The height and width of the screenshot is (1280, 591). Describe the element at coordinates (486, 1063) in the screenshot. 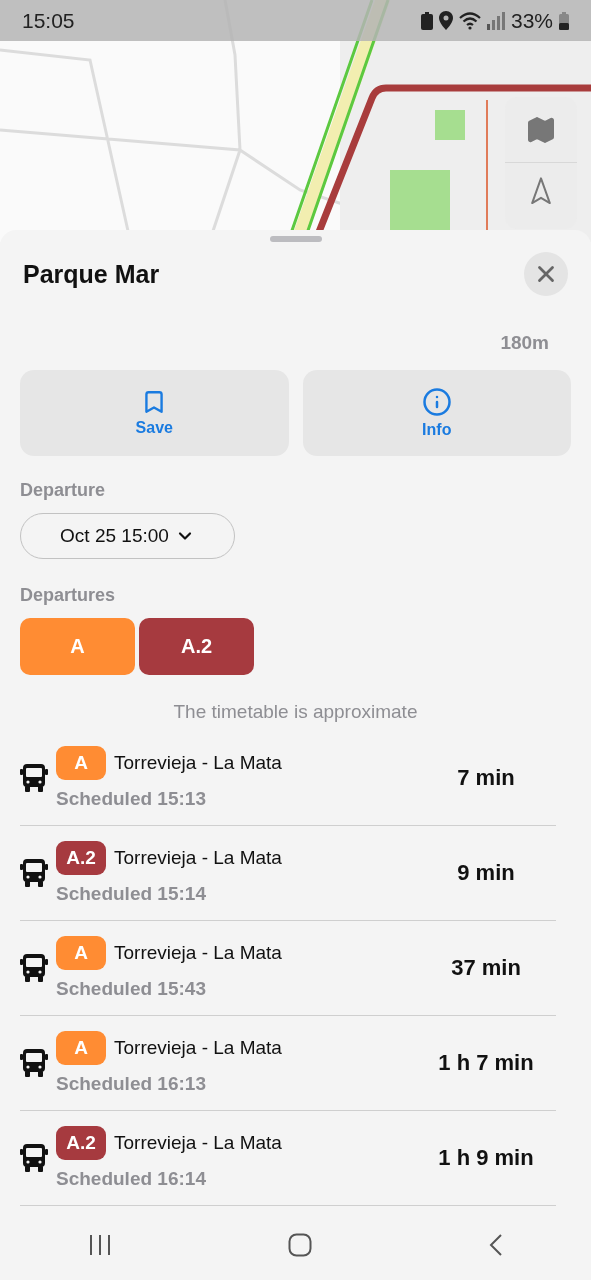

I see `arrival-time: 1 h 7 min` at that location.